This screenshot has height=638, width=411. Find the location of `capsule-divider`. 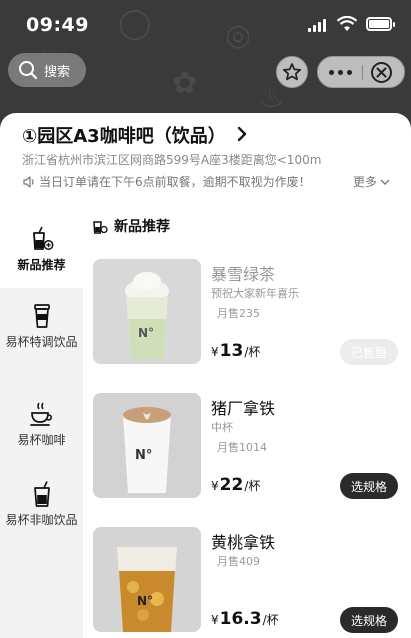

capsule-divider is located at coordinates (362, 72).